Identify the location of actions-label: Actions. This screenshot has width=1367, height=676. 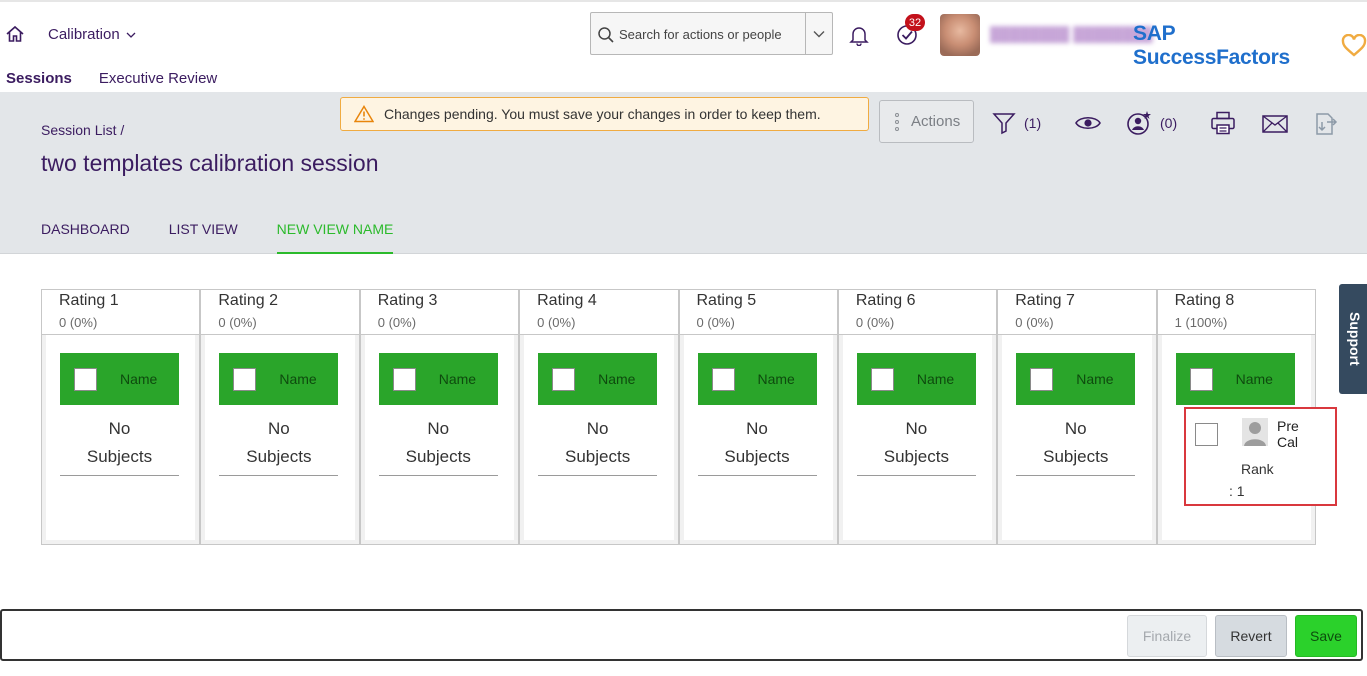
(936, 121).